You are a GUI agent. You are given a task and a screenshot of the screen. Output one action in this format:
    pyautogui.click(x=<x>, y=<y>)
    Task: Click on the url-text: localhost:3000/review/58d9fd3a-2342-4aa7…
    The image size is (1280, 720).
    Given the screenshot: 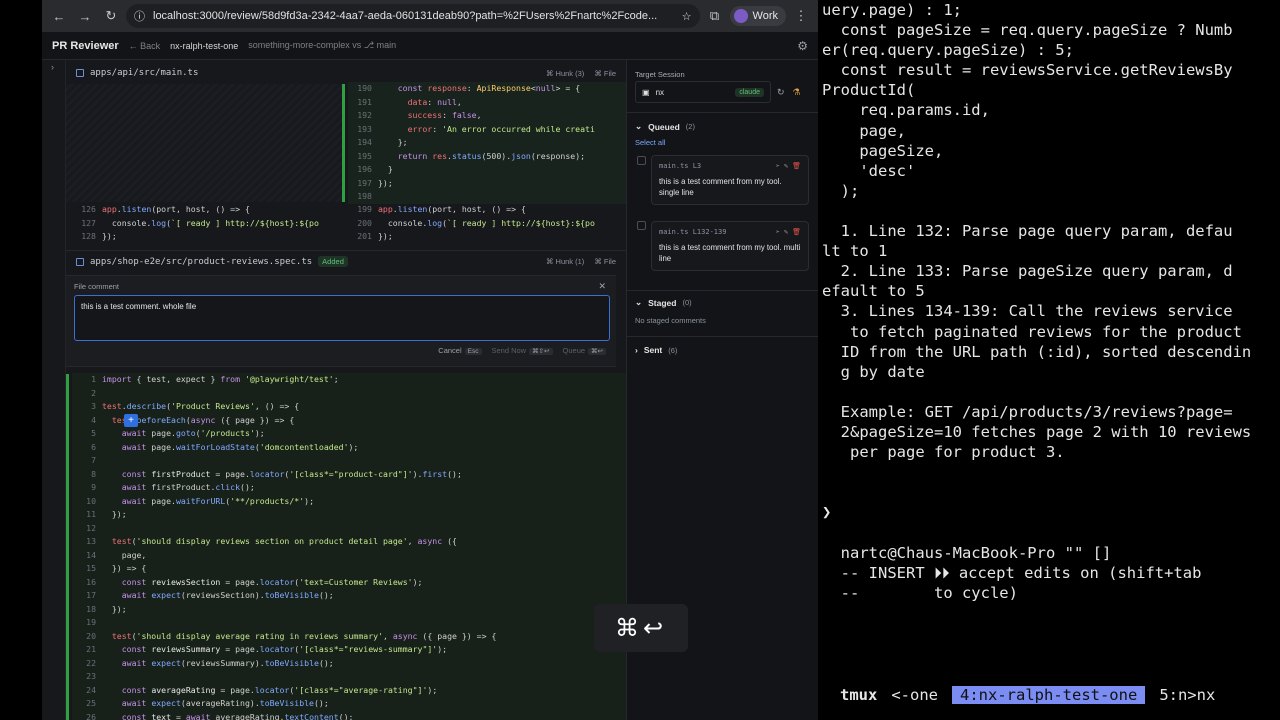 What is the action you would take?
    pyautogui.click(x=405, y=16)
    